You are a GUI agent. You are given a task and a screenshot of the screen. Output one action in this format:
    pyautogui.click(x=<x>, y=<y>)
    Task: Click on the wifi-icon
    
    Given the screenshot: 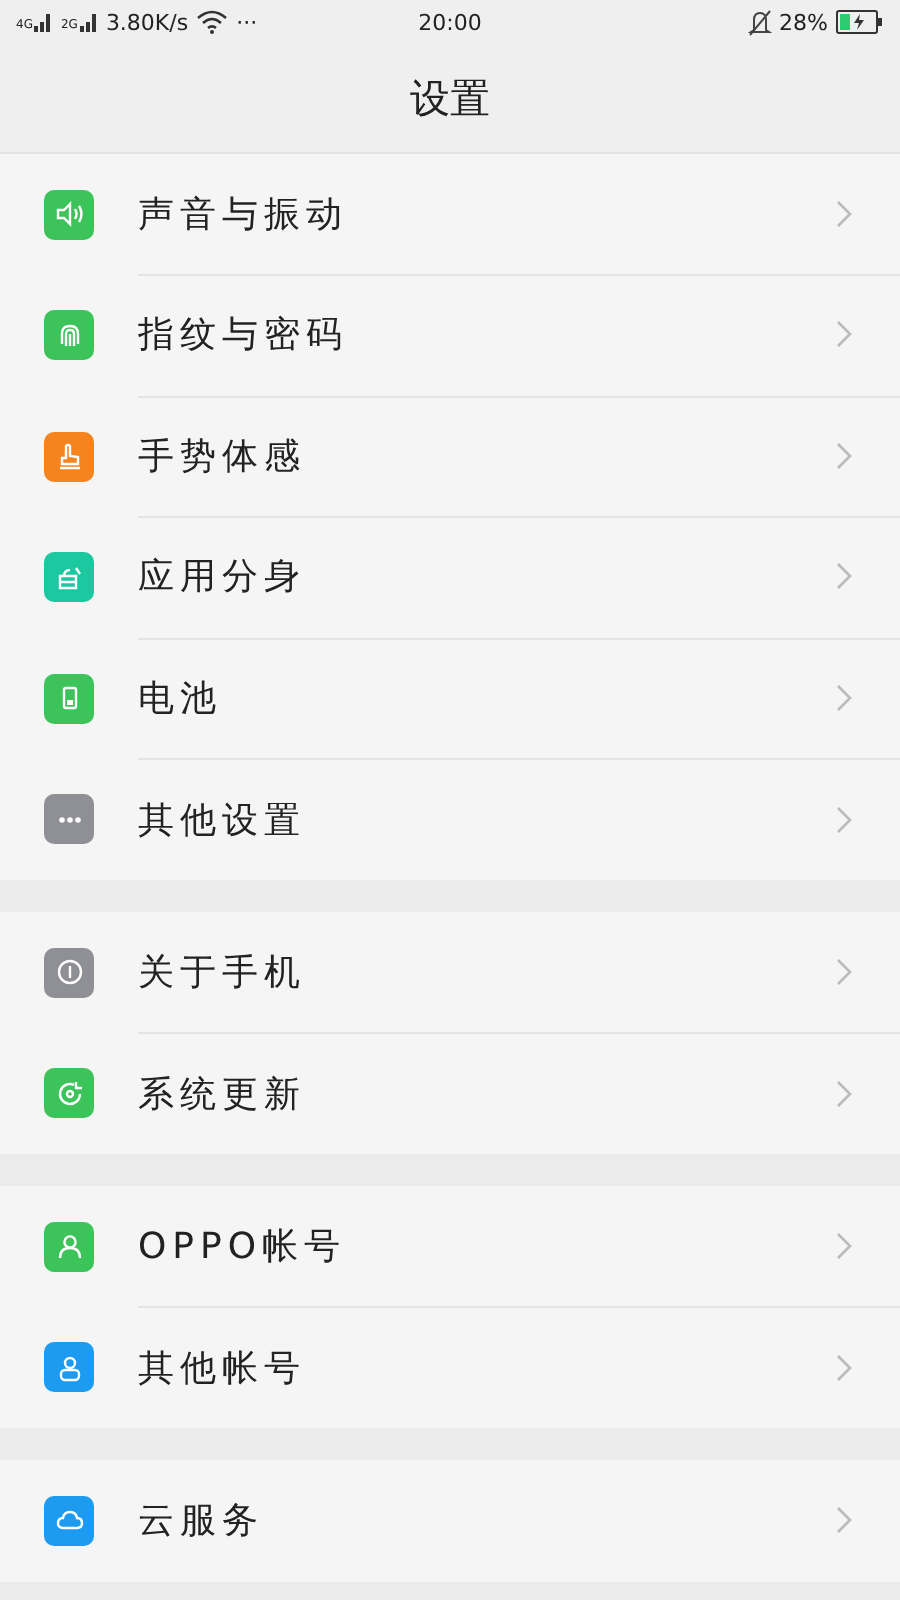 What is the action you would take?
    pyautogui.click(x=212, y=22)
    